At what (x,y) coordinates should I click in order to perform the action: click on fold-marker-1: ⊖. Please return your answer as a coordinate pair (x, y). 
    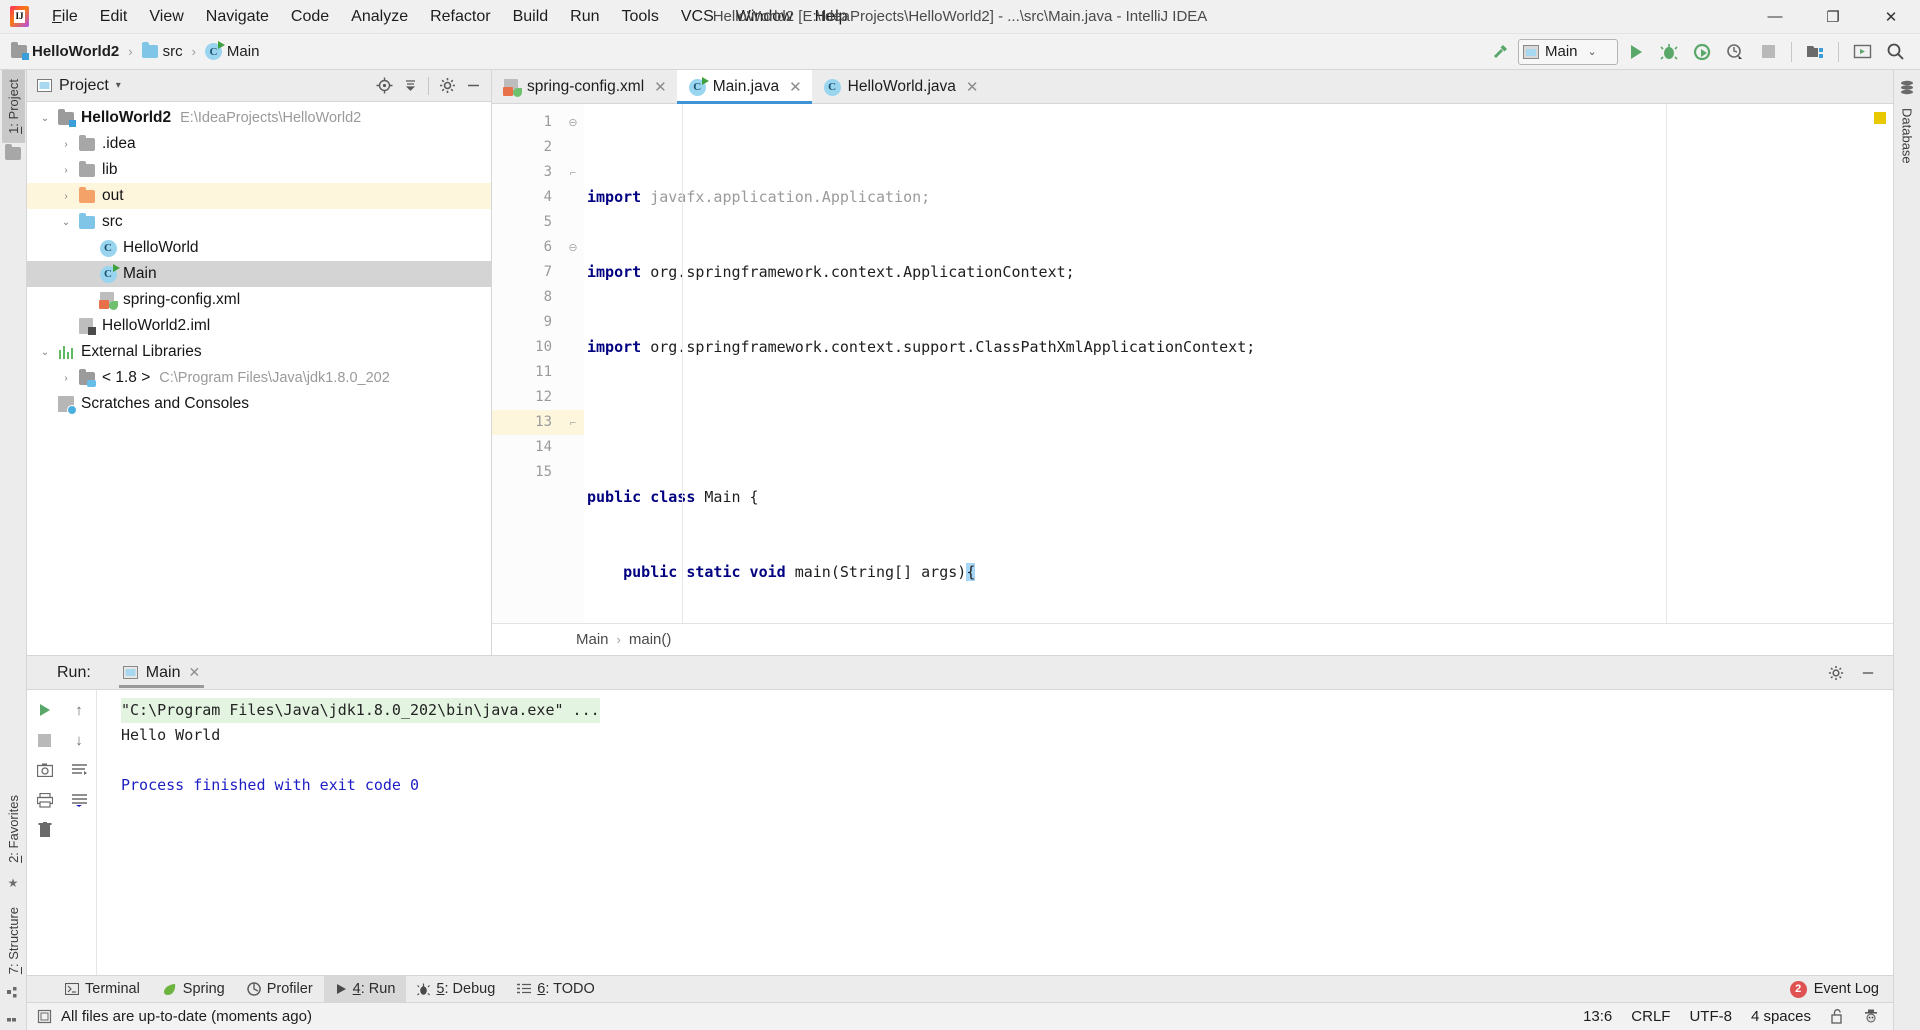
    Looking at the image, I should click on (573, 122).